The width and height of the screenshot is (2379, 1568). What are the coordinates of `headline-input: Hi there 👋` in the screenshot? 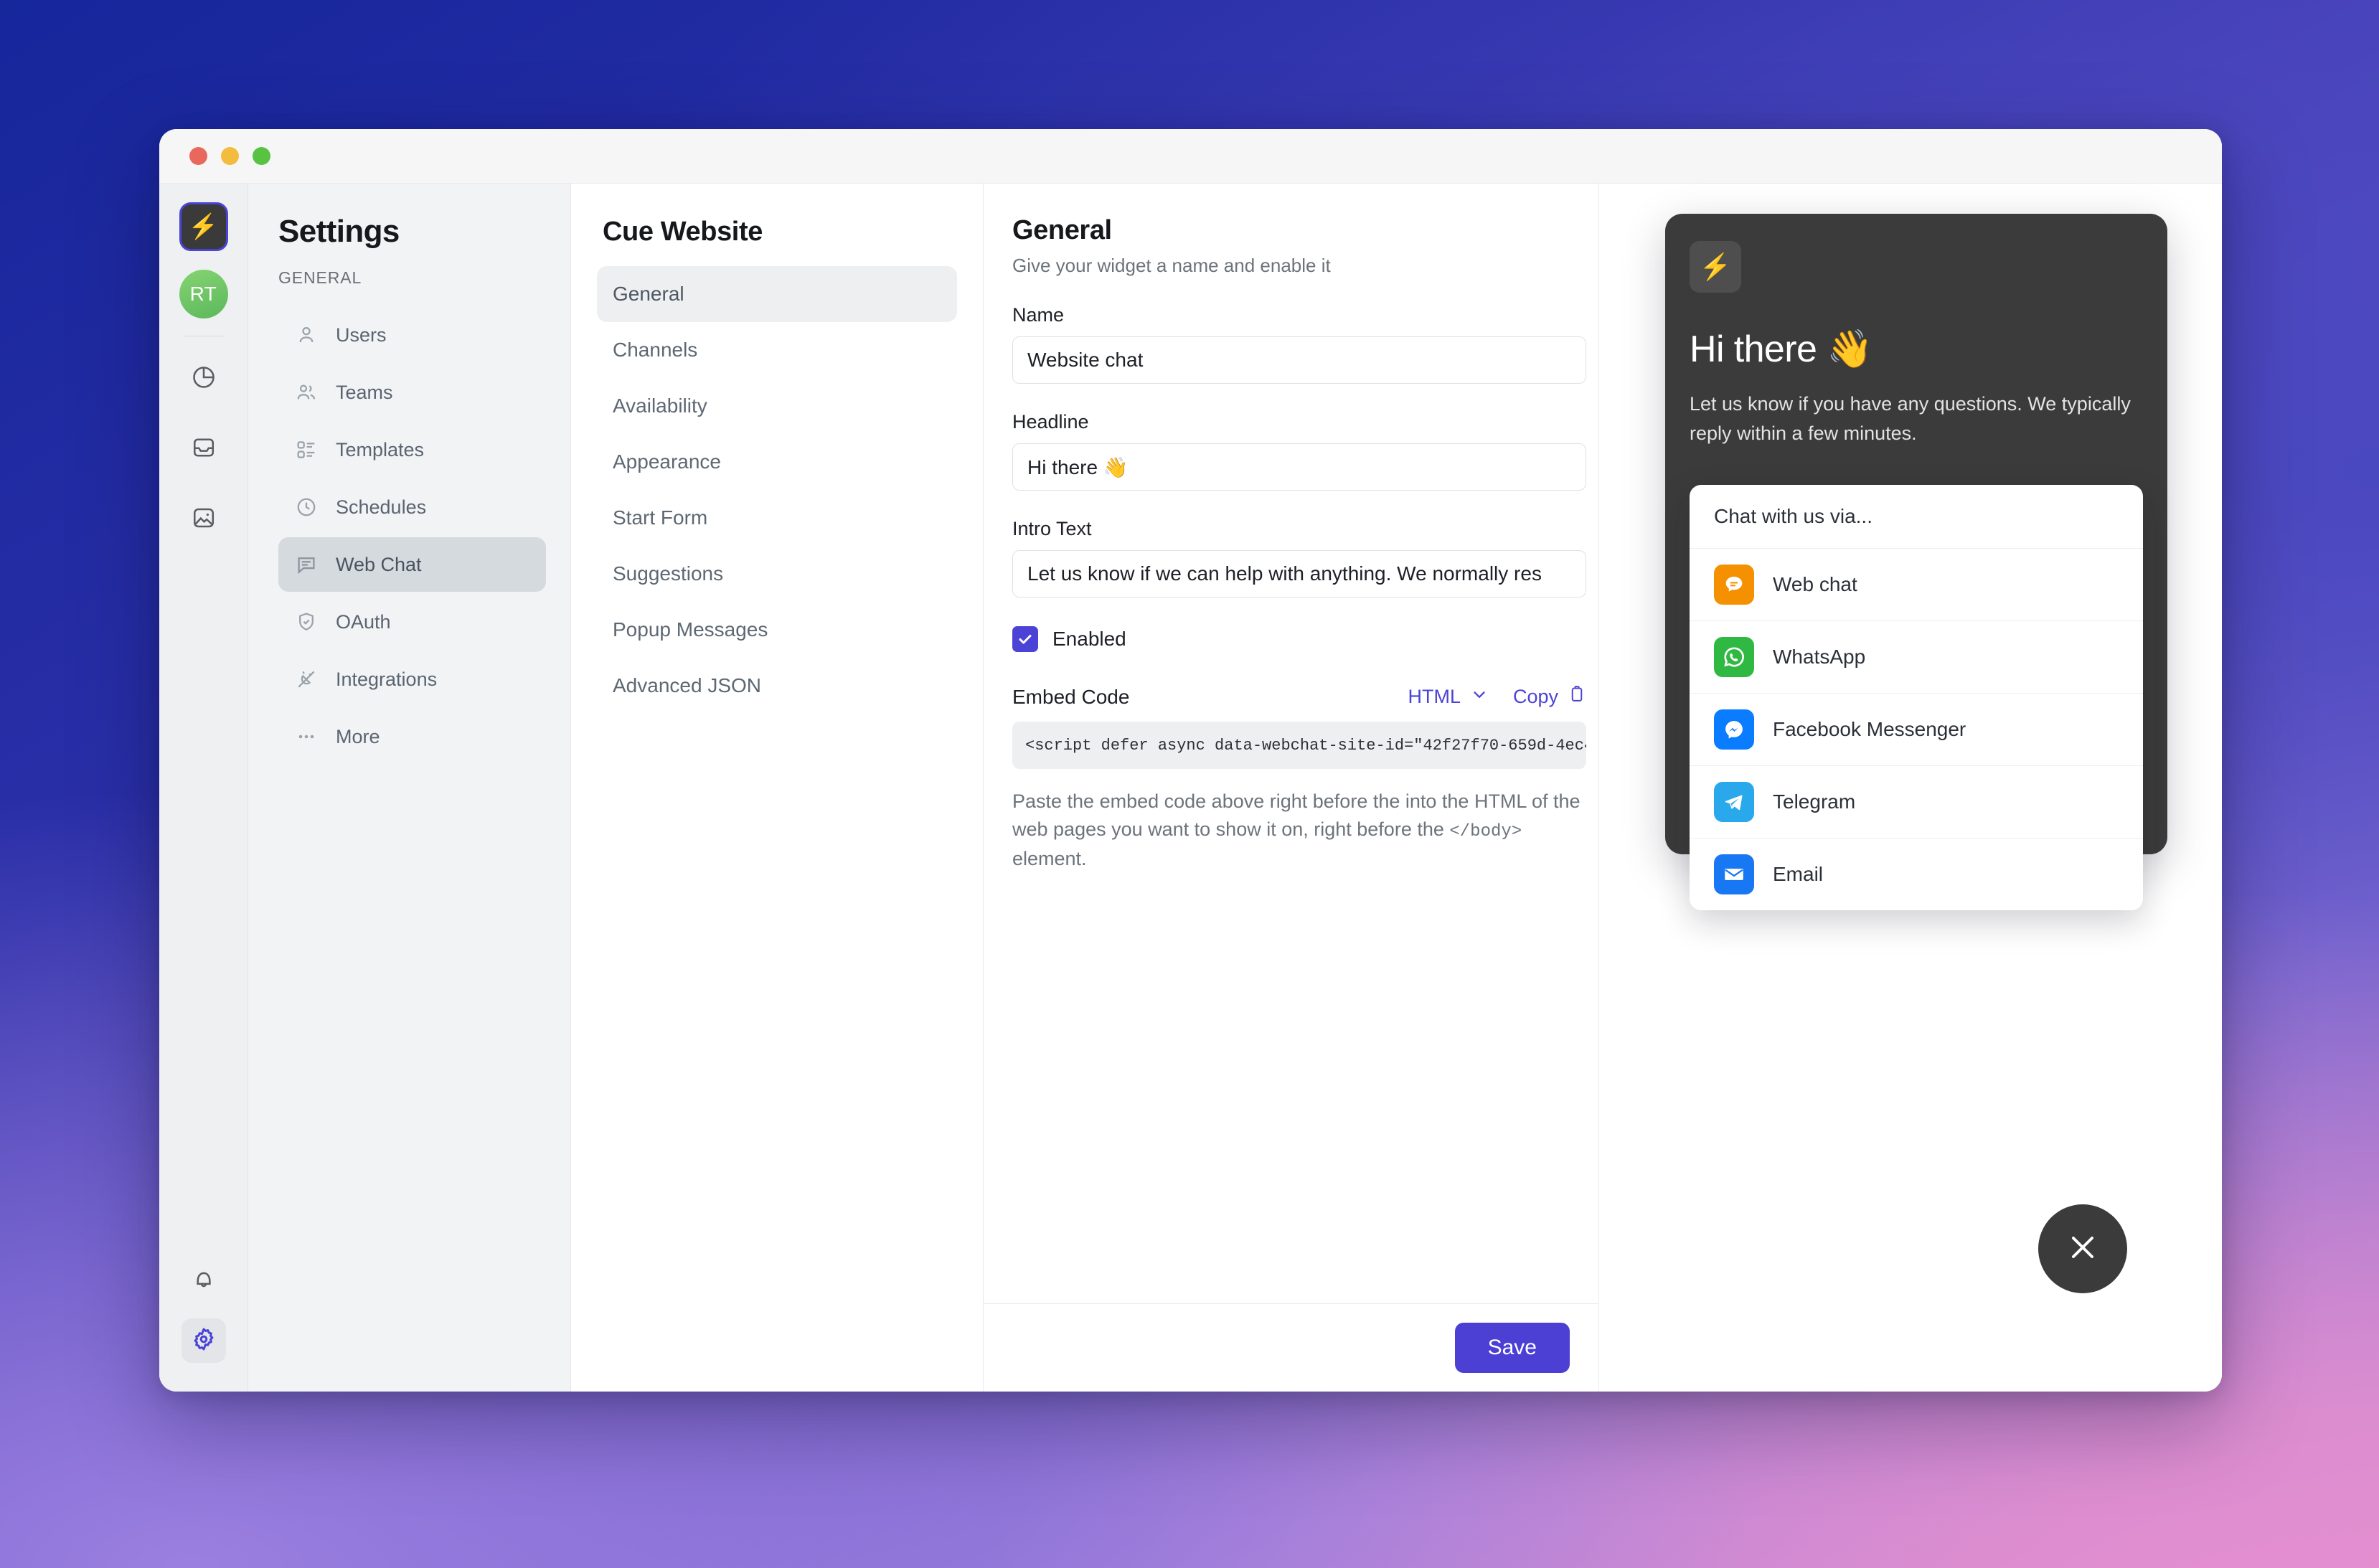 It's located at (1299, 467).